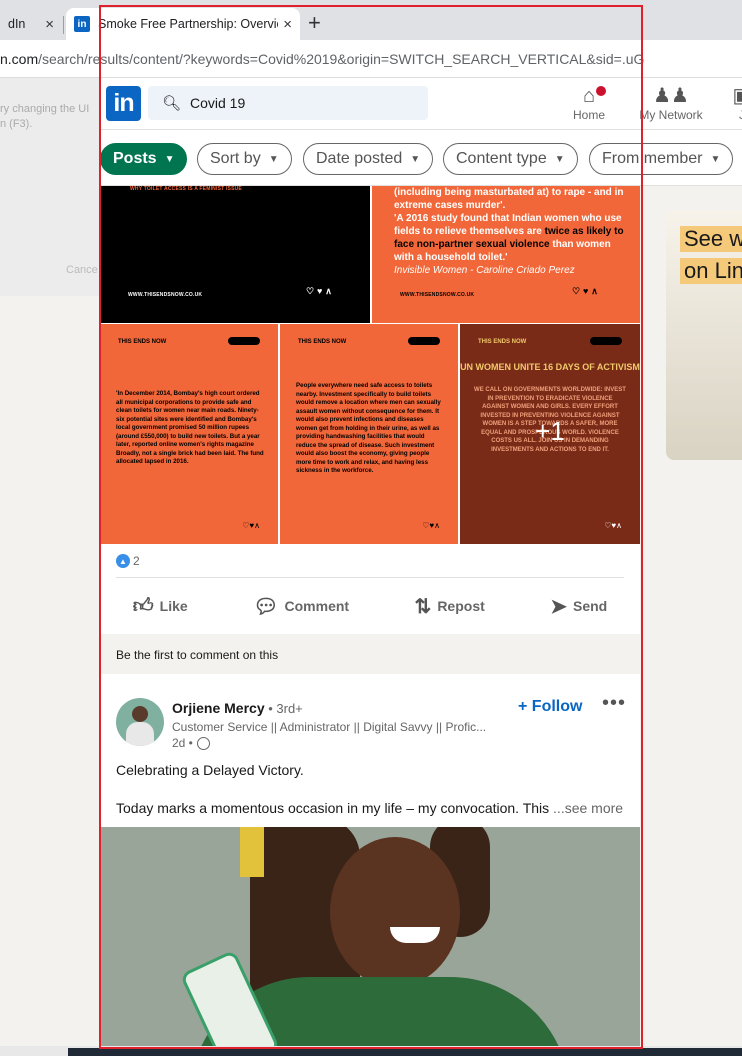 This screenshot has width=742, height=1056. I want to click on url-host: n.com, so click(19, 59).